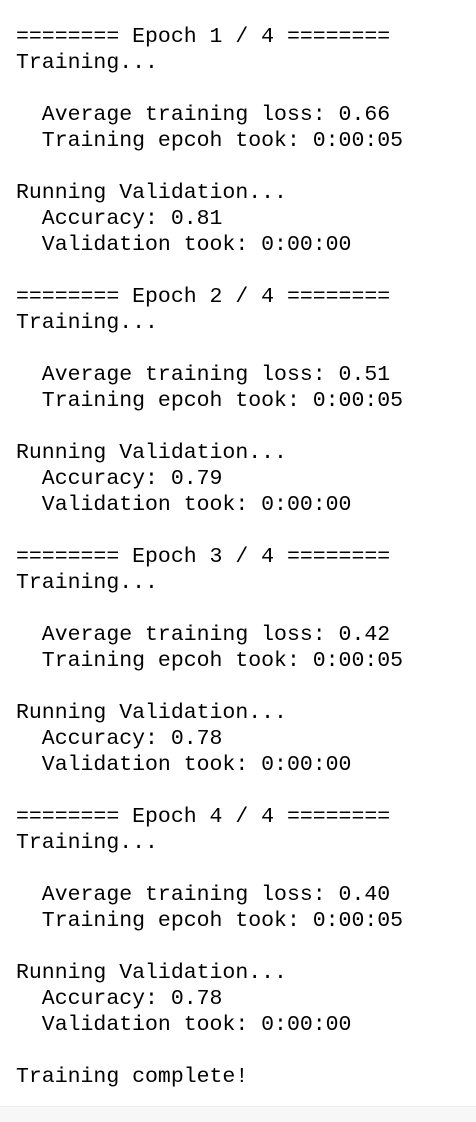 The width and height of the screenshot is (476, 1122). What do you see at coordinates (203, 557) in the screenshot?
I see `epoch-header: ======== Epoch 3 / 4 ========` at bounding box center [203, 557].